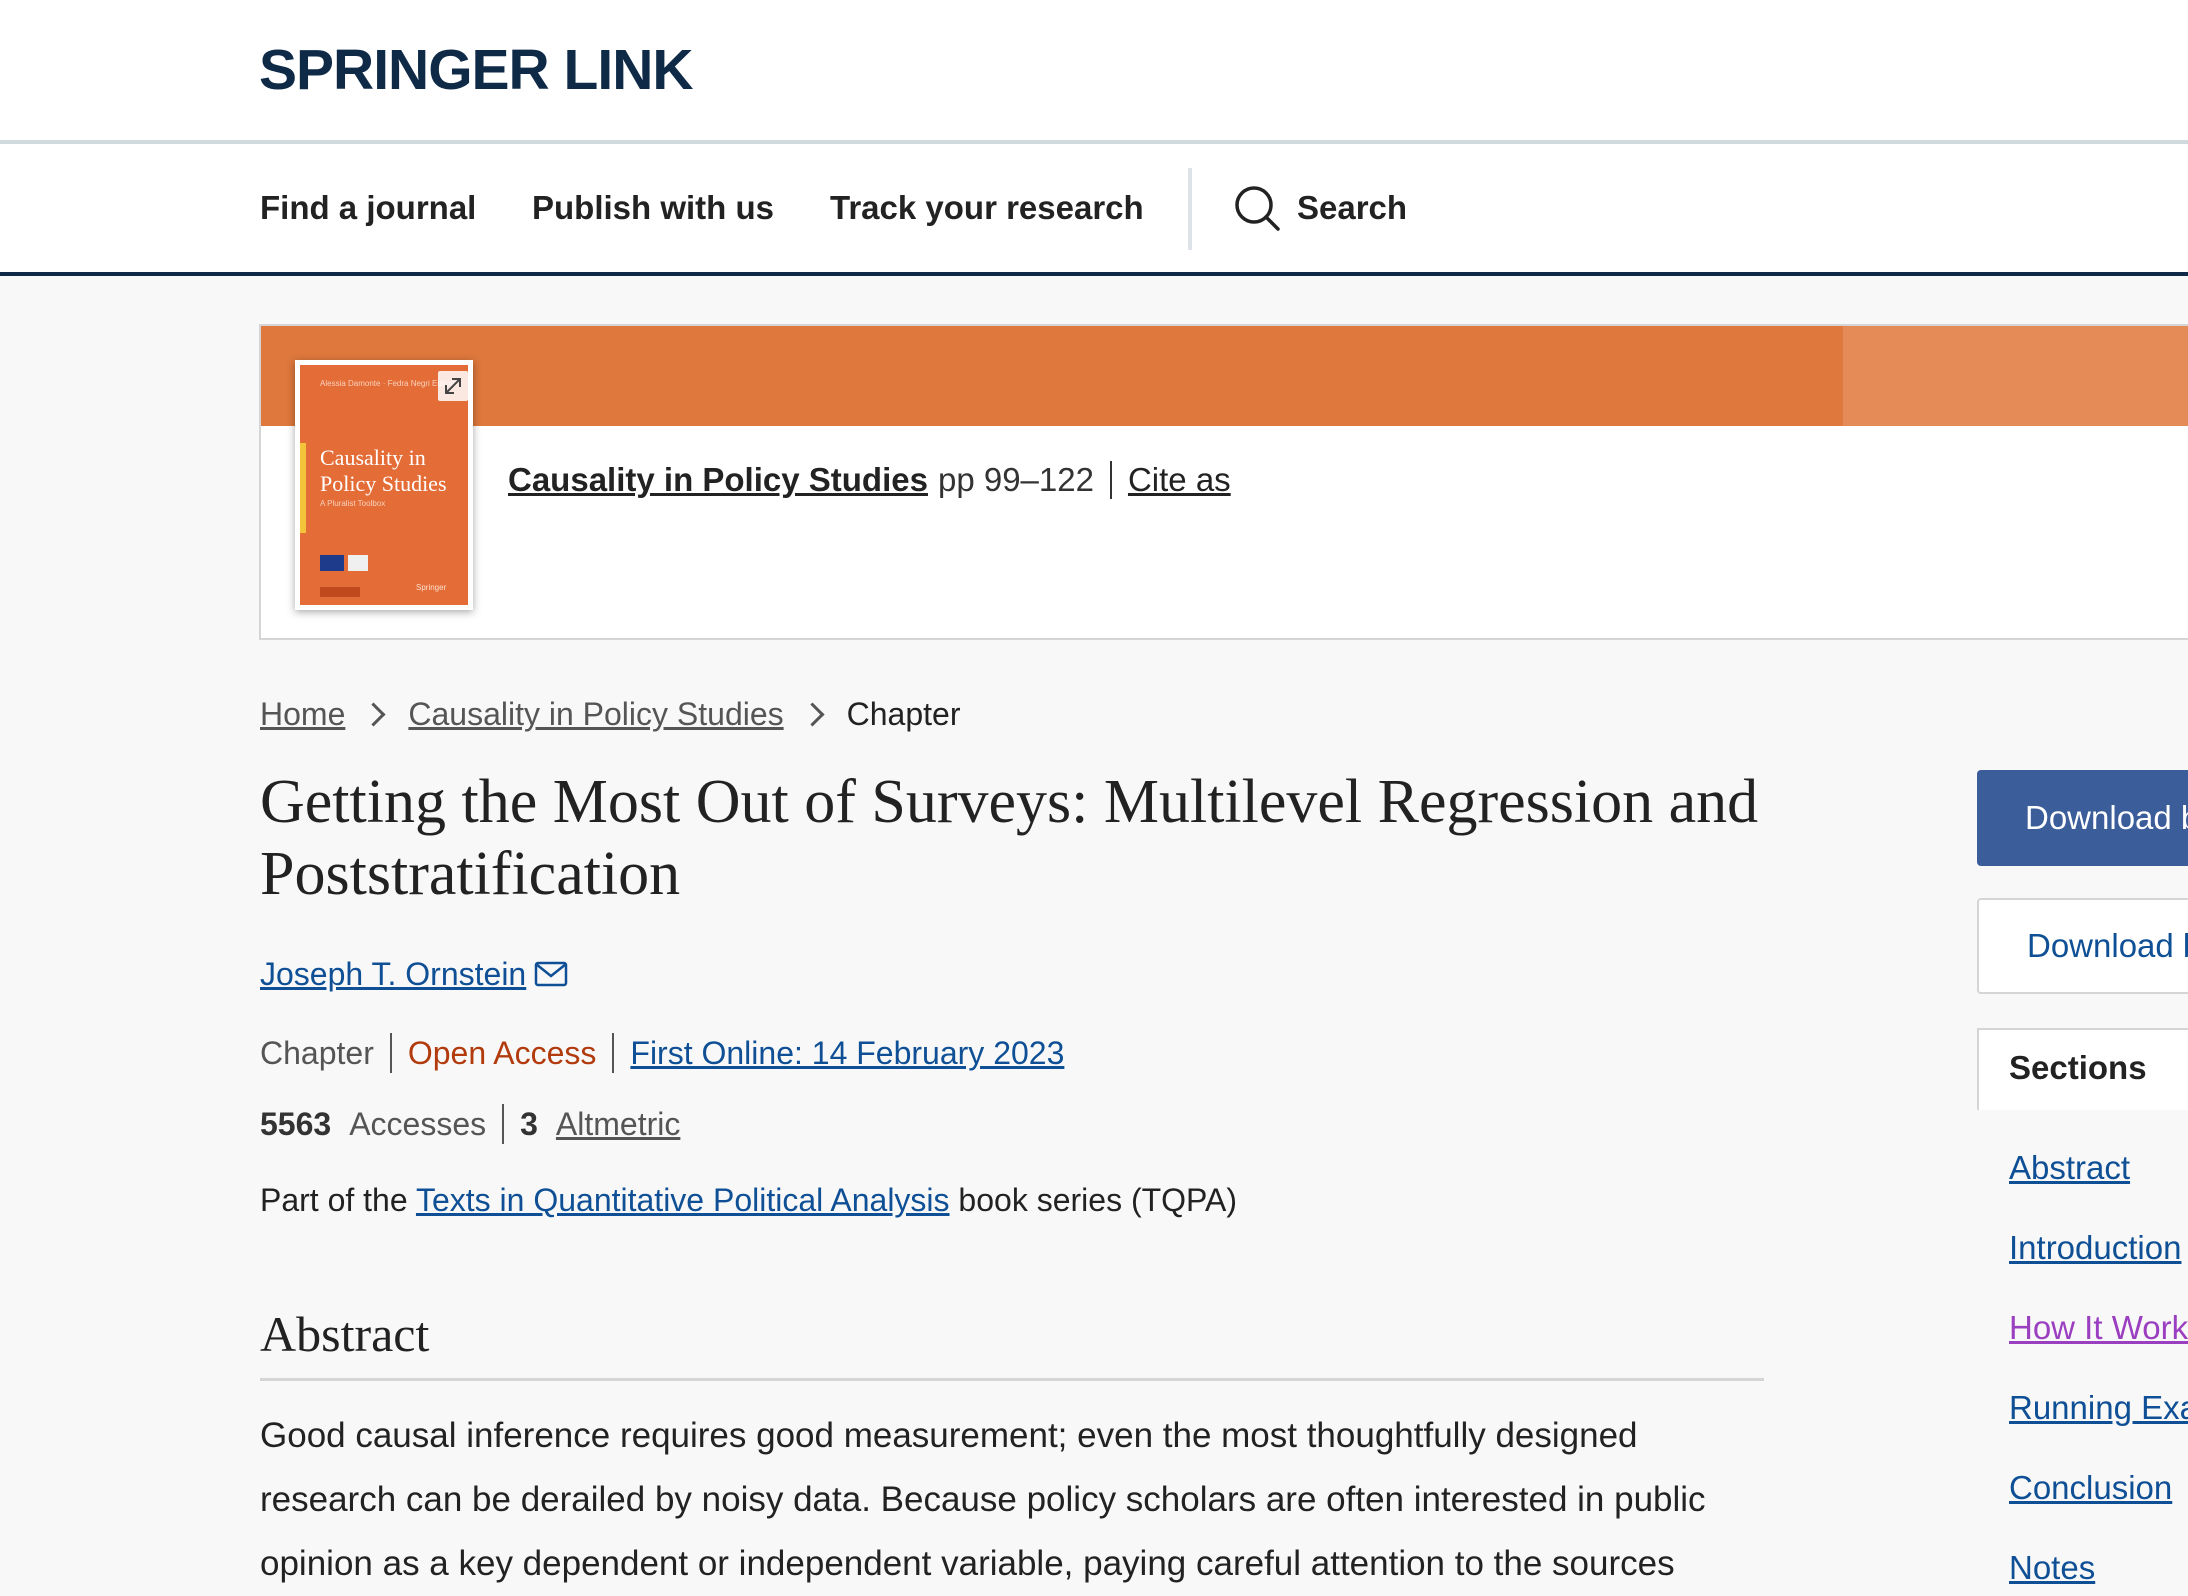 The image size is (2188, 1596). Describe the element at coordinates (618, 1124) in the screenshot. I see `altmetric-link: Altmetric` at that location.